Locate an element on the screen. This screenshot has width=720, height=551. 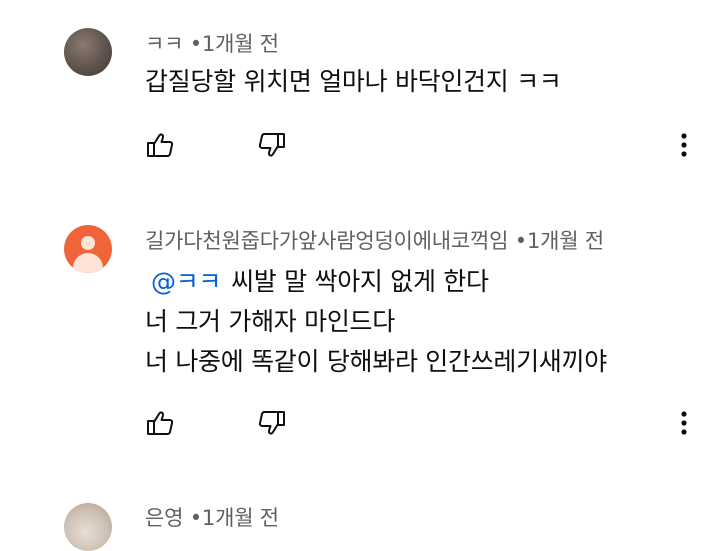
avatar-head is located at coordinates (88, 243).